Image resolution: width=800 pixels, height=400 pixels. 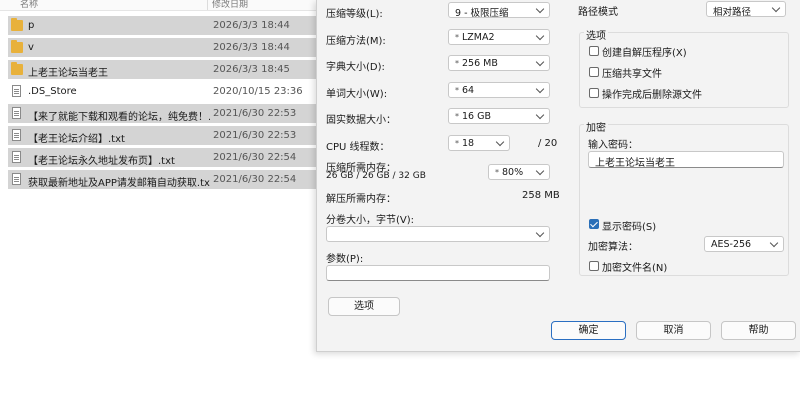 I want to click on file-row: v 2026/3/3 18:44, so click(x=162, y=48).